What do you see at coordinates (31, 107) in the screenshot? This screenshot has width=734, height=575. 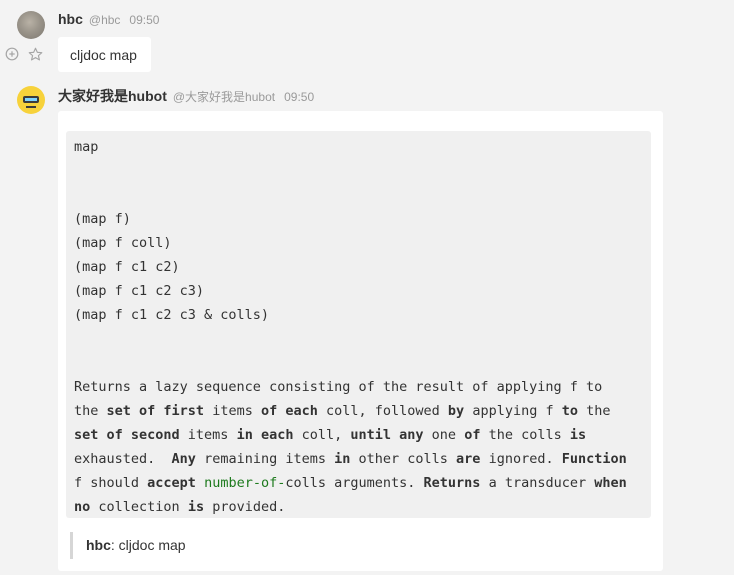 I see `robot-mouth-icon` at bounding box center [31, 107].